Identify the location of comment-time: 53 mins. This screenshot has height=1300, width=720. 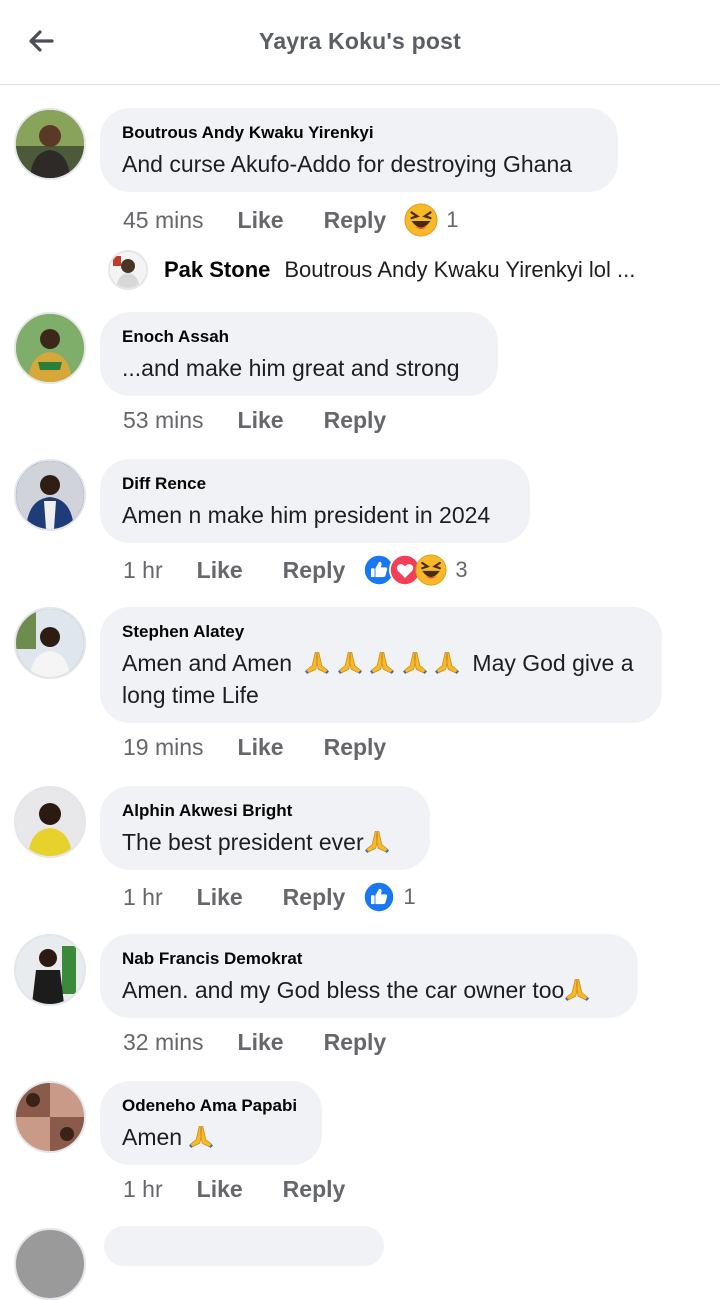
(163, 420).